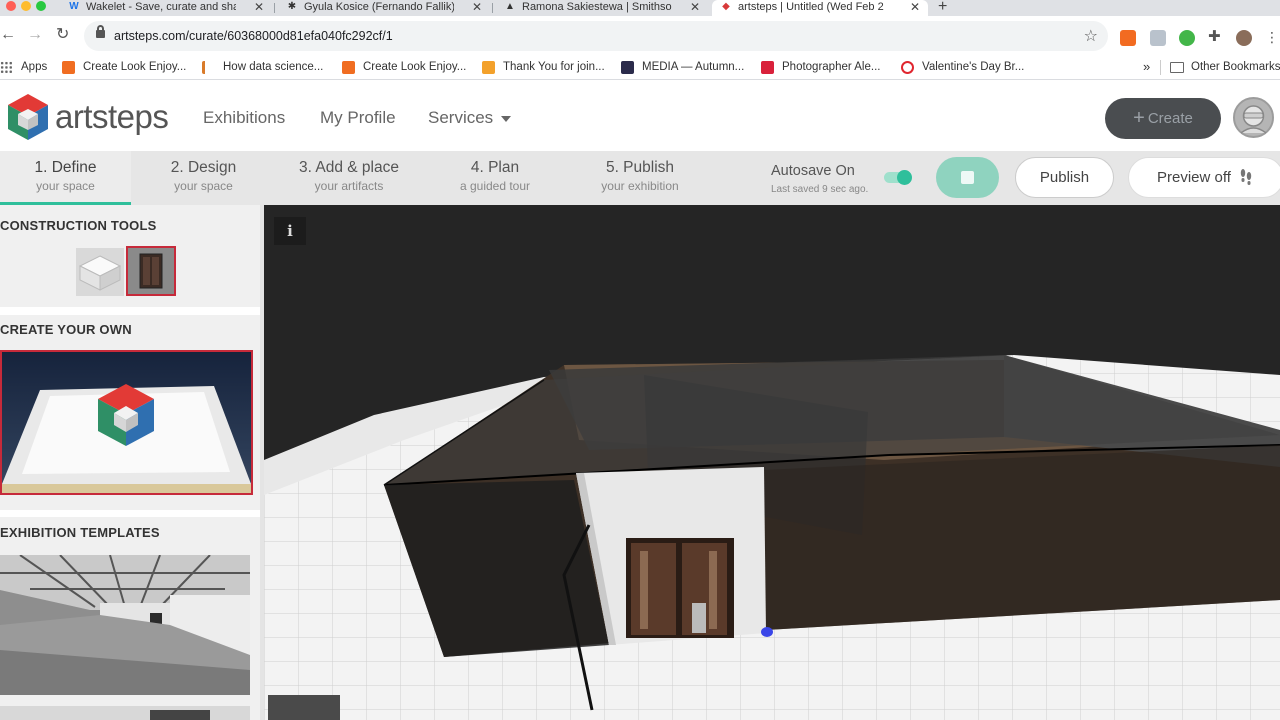 The image size is (1280, 720). I want to click on room-cube-icon, so click(100, 273).